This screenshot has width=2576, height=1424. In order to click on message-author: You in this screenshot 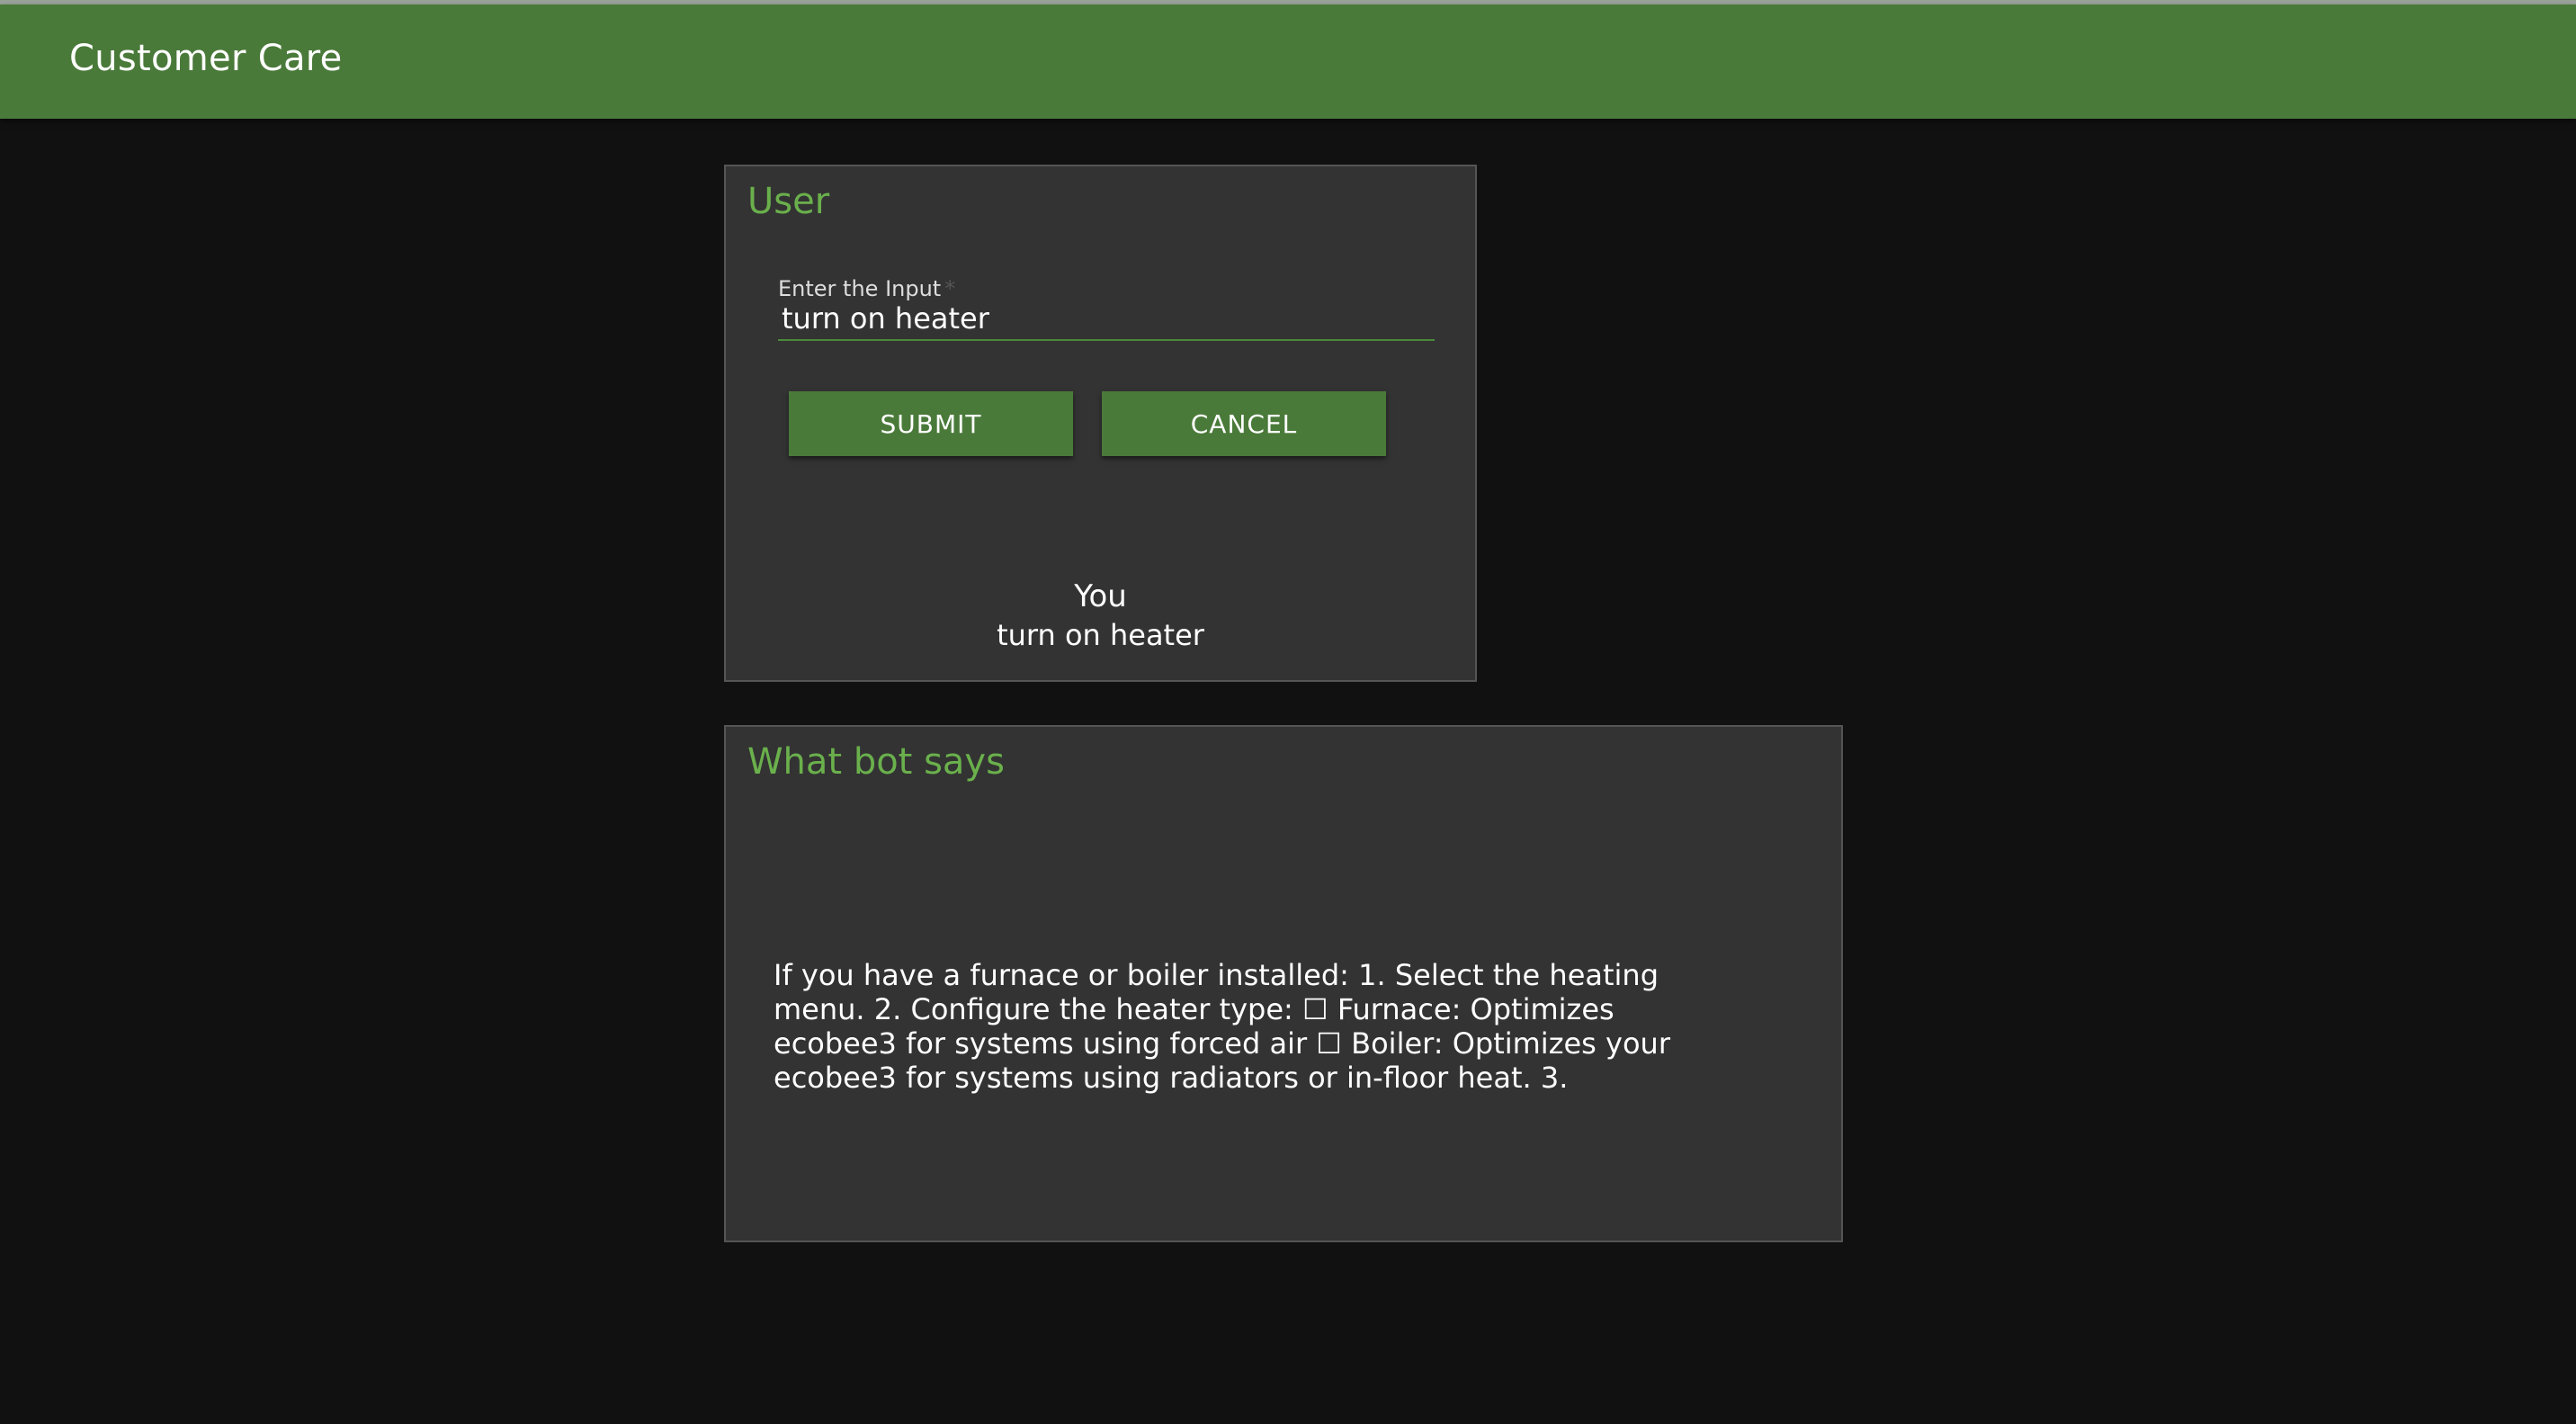, I will do `click(1100, 596)`.